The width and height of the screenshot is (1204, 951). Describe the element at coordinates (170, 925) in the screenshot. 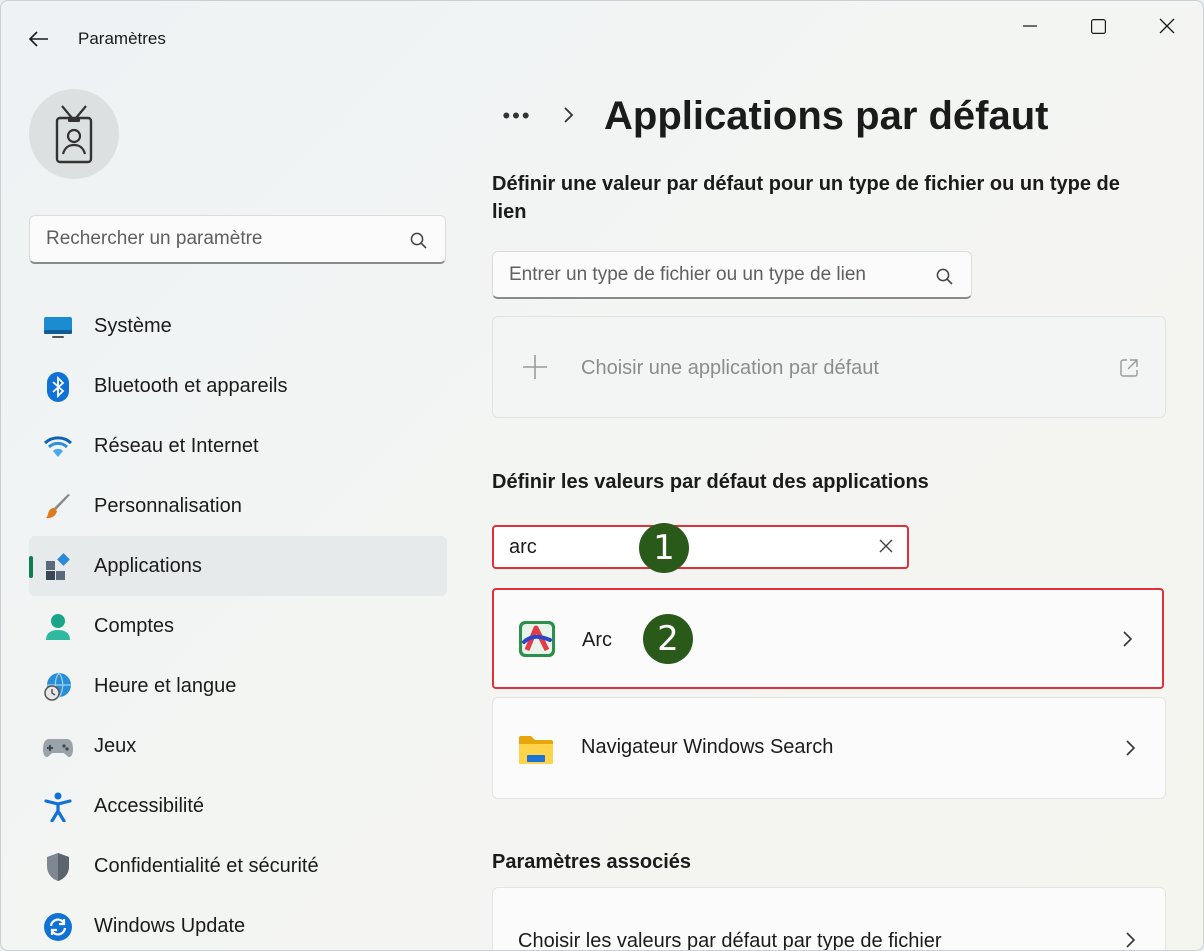

I see `sidebar-item-label: Windows Update` at that location.